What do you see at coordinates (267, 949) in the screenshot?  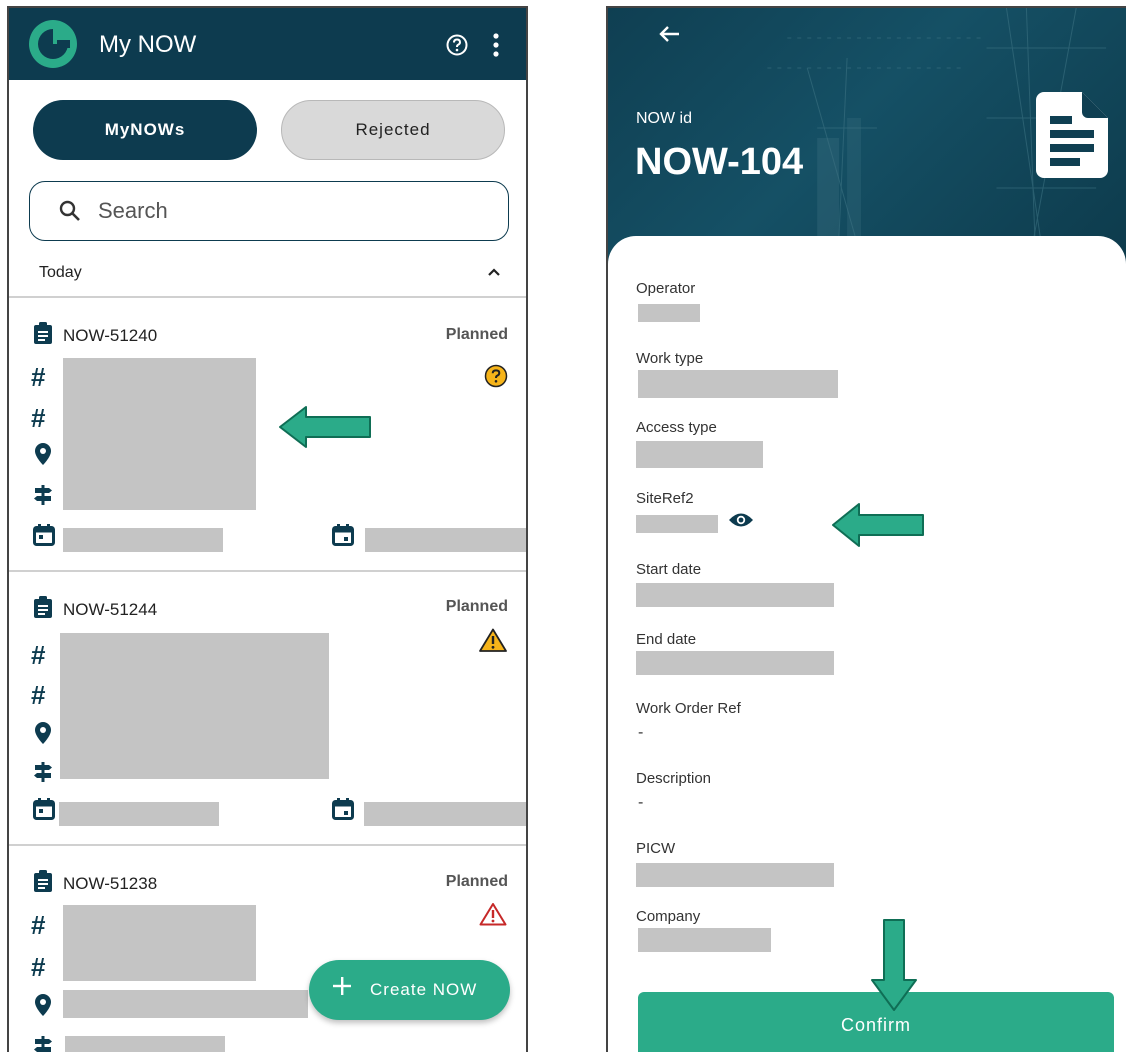 I see `now-card: NOW-51238 Planned # #` at bounding box center [267, 949].